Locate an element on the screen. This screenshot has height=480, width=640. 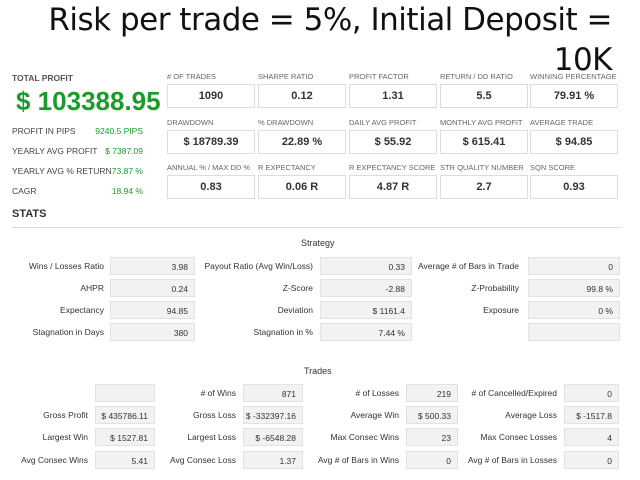
metric-label: PROFIT FACTOR is located at coordinates (379, 76).